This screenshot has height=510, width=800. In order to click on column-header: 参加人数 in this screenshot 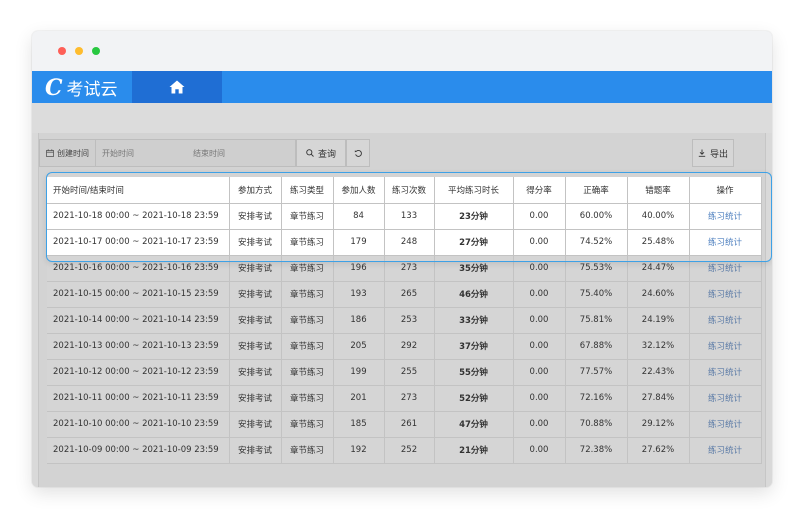, I will do `click(359, 190)`.